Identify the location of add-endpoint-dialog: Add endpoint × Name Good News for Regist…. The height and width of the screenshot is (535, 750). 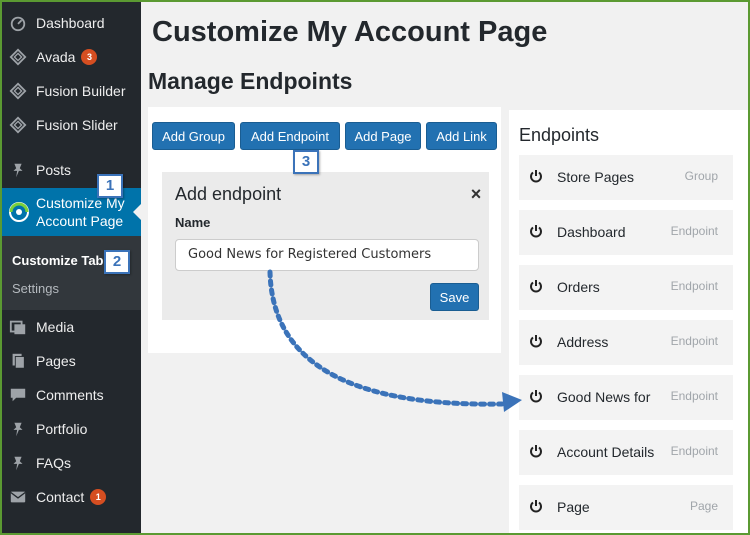
(325, 246).